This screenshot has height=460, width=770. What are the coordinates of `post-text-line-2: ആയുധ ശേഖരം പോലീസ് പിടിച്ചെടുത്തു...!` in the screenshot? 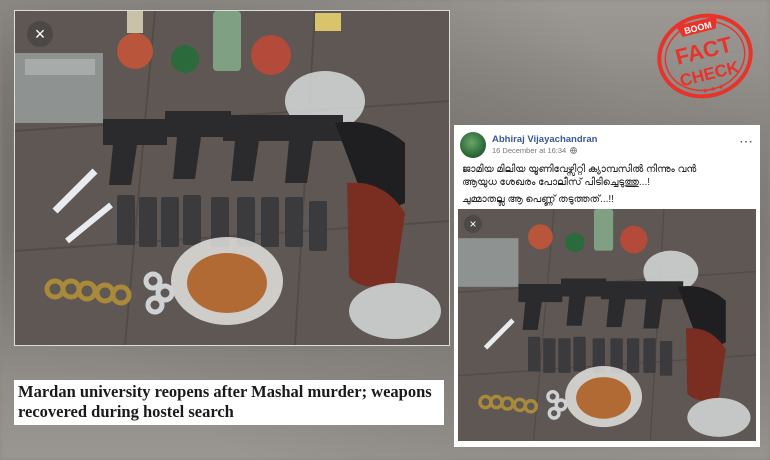 It's located at (556, 182).